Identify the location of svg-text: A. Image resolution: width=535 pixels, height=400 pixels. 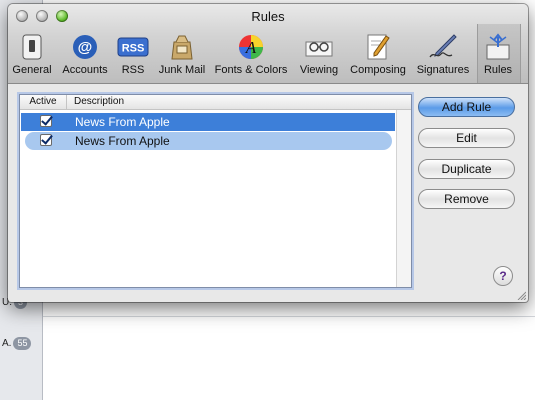
(251, 47).